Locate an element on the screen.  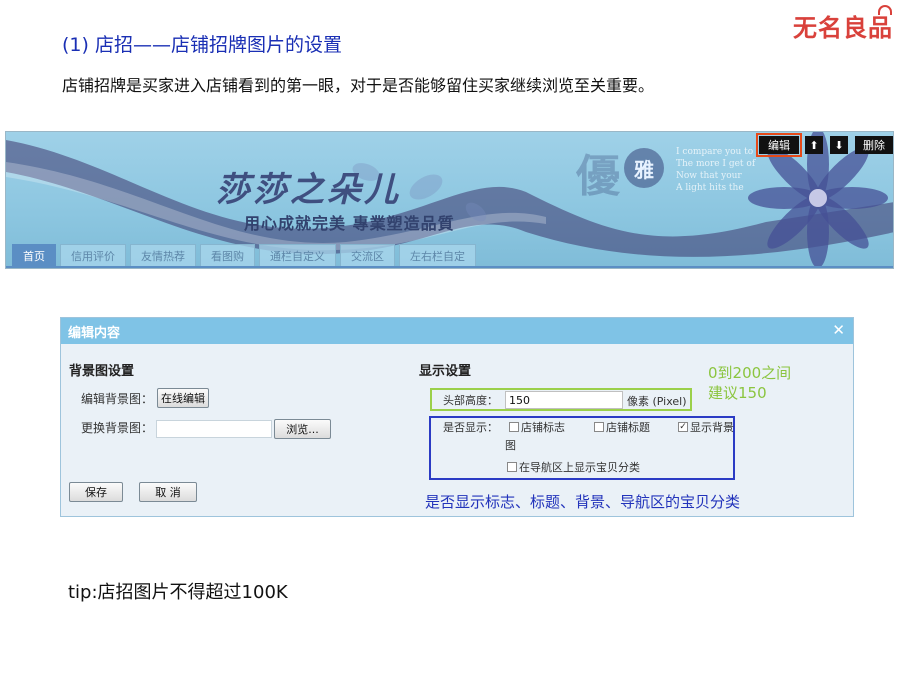
nav-tab-picture-buy: 看图购 is located at coordinates (227, 255).